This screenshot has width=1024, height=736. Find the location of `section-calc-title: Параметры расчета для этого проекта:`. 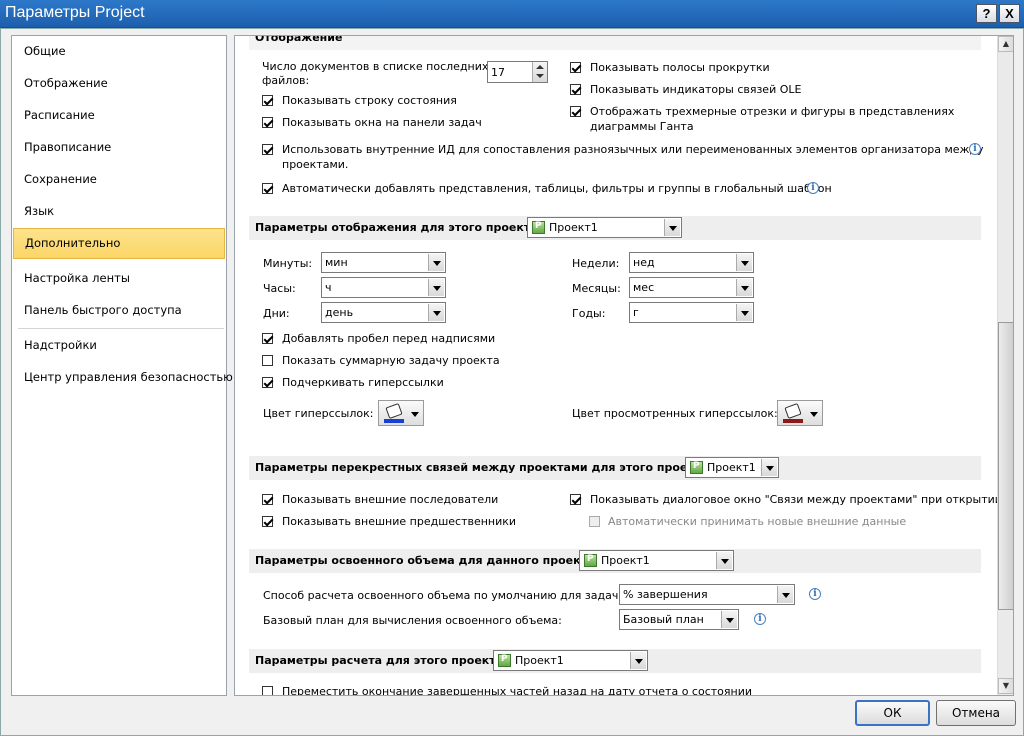

section-calc-title: Параметры расчета для этого проекта: is located at coordinates (381, 660).